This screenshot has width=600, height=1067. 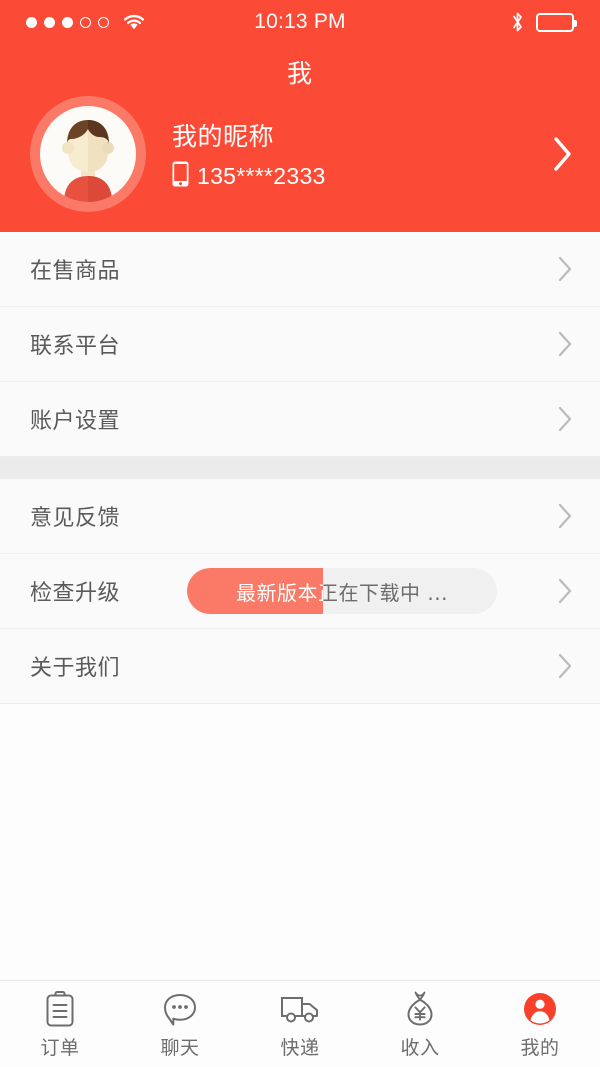 I want to click on status-bar-right, so click(x=544, y=22).